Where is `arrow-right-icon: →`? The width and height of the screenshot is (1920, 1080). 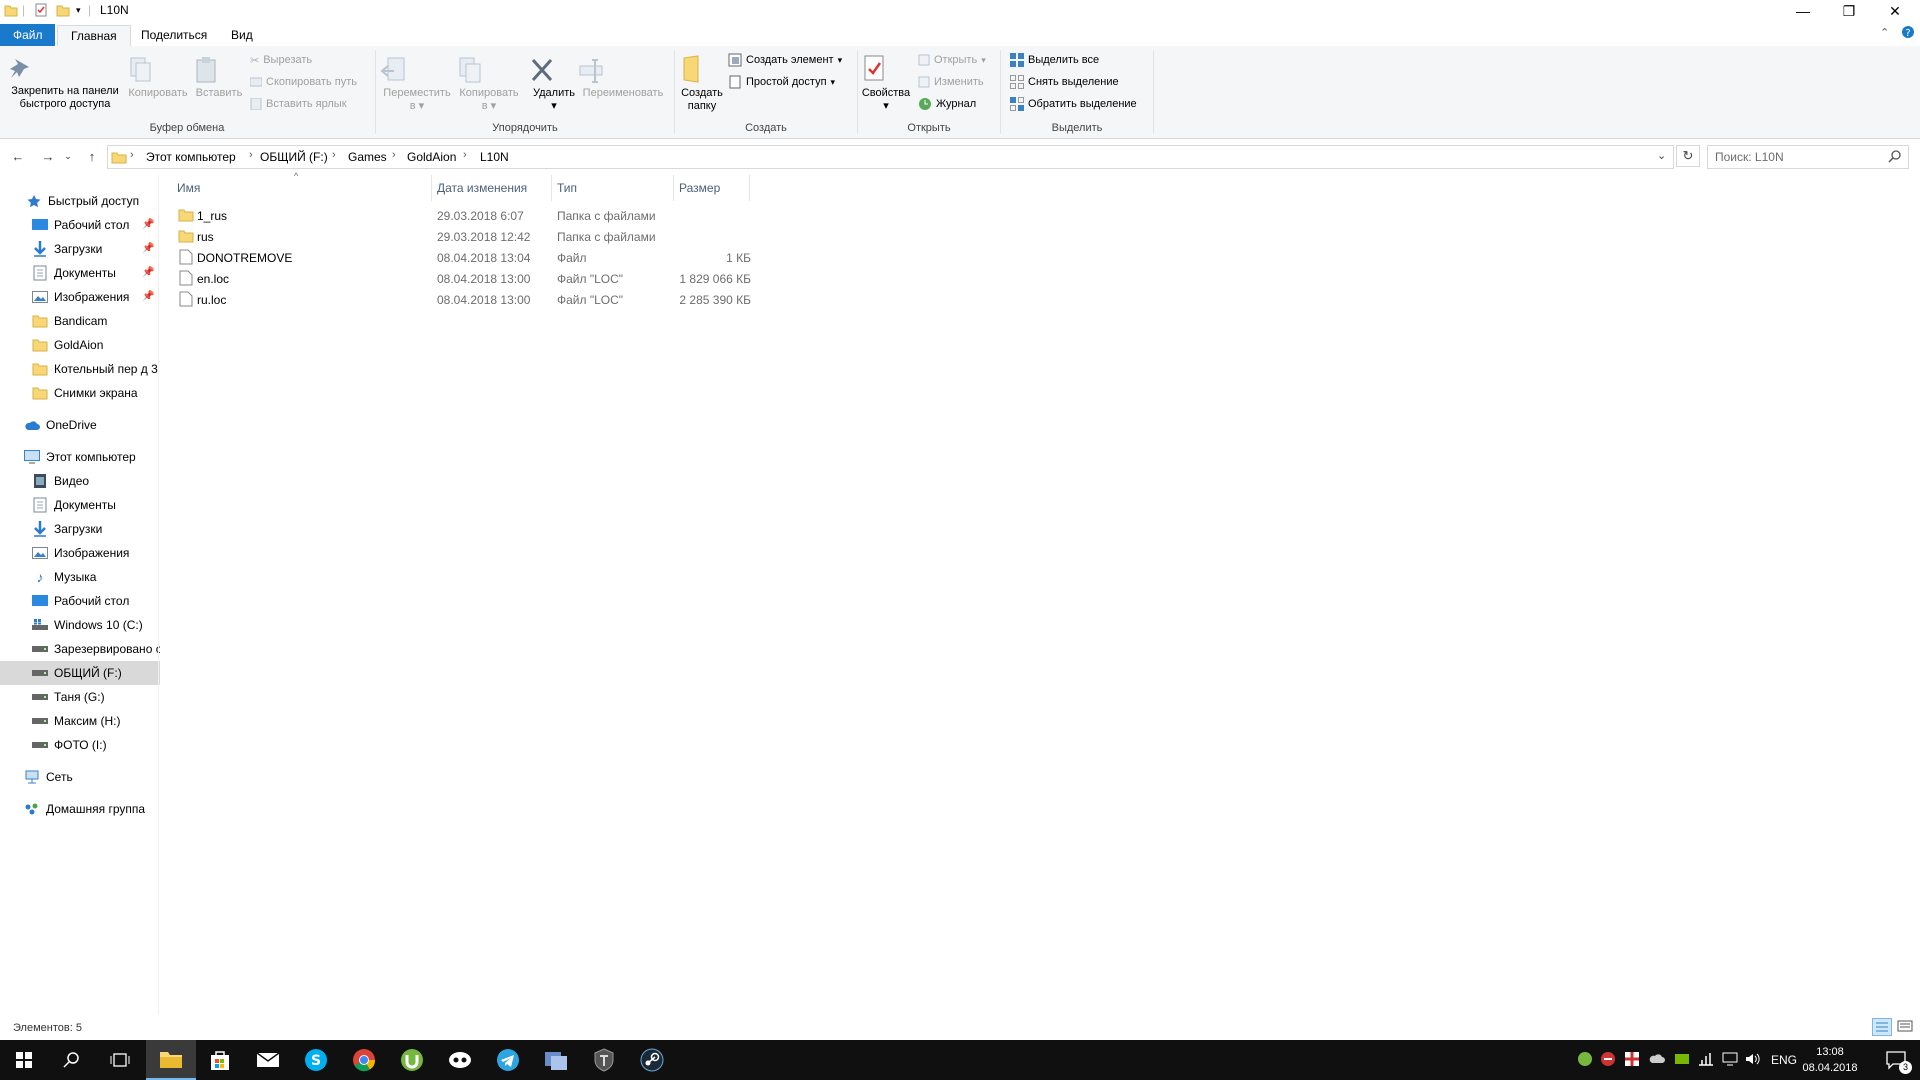
arrow-right-icon: → is located at coordinates (48, 156).